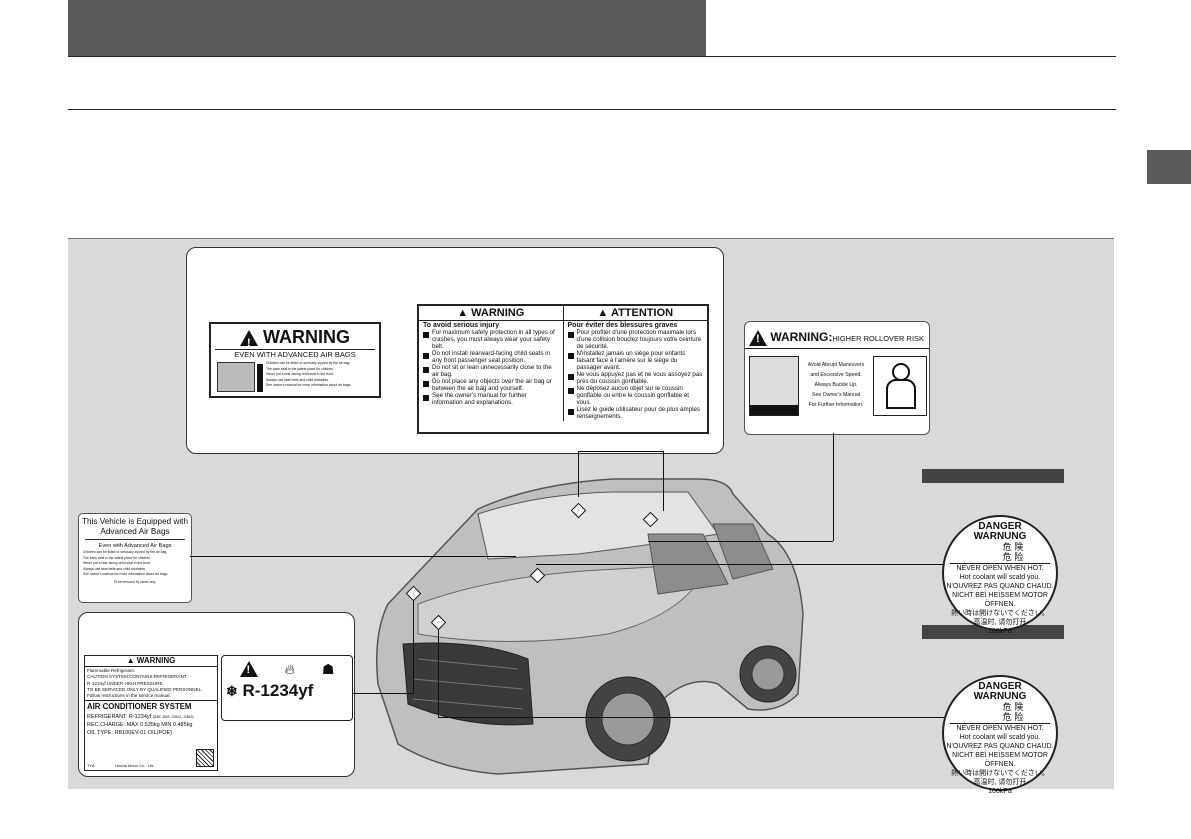 The image size is (1191, 839). What do you see at coordinates (135, 531) in the screenshot?
I see `label-title: Advanced Air Bags` at bounding box center [135, 531].